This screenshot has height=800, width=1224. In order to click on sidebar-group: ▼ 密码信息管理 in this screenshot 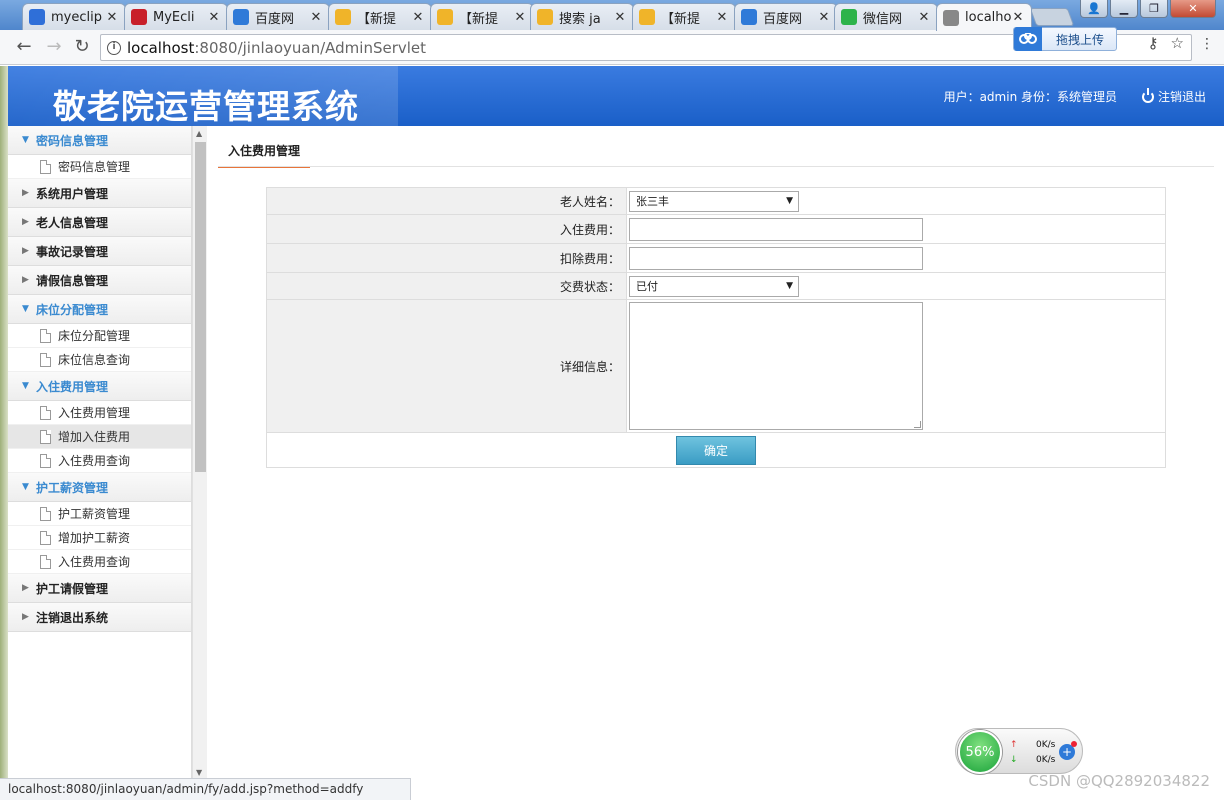, I will do `click(99, 140)`.